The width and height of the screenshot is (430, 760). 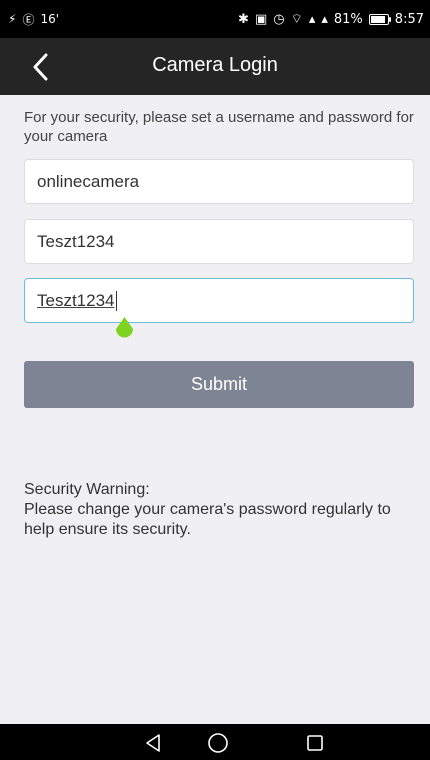 I want to click on status-time: 8:57, so click(x=409, y=19).